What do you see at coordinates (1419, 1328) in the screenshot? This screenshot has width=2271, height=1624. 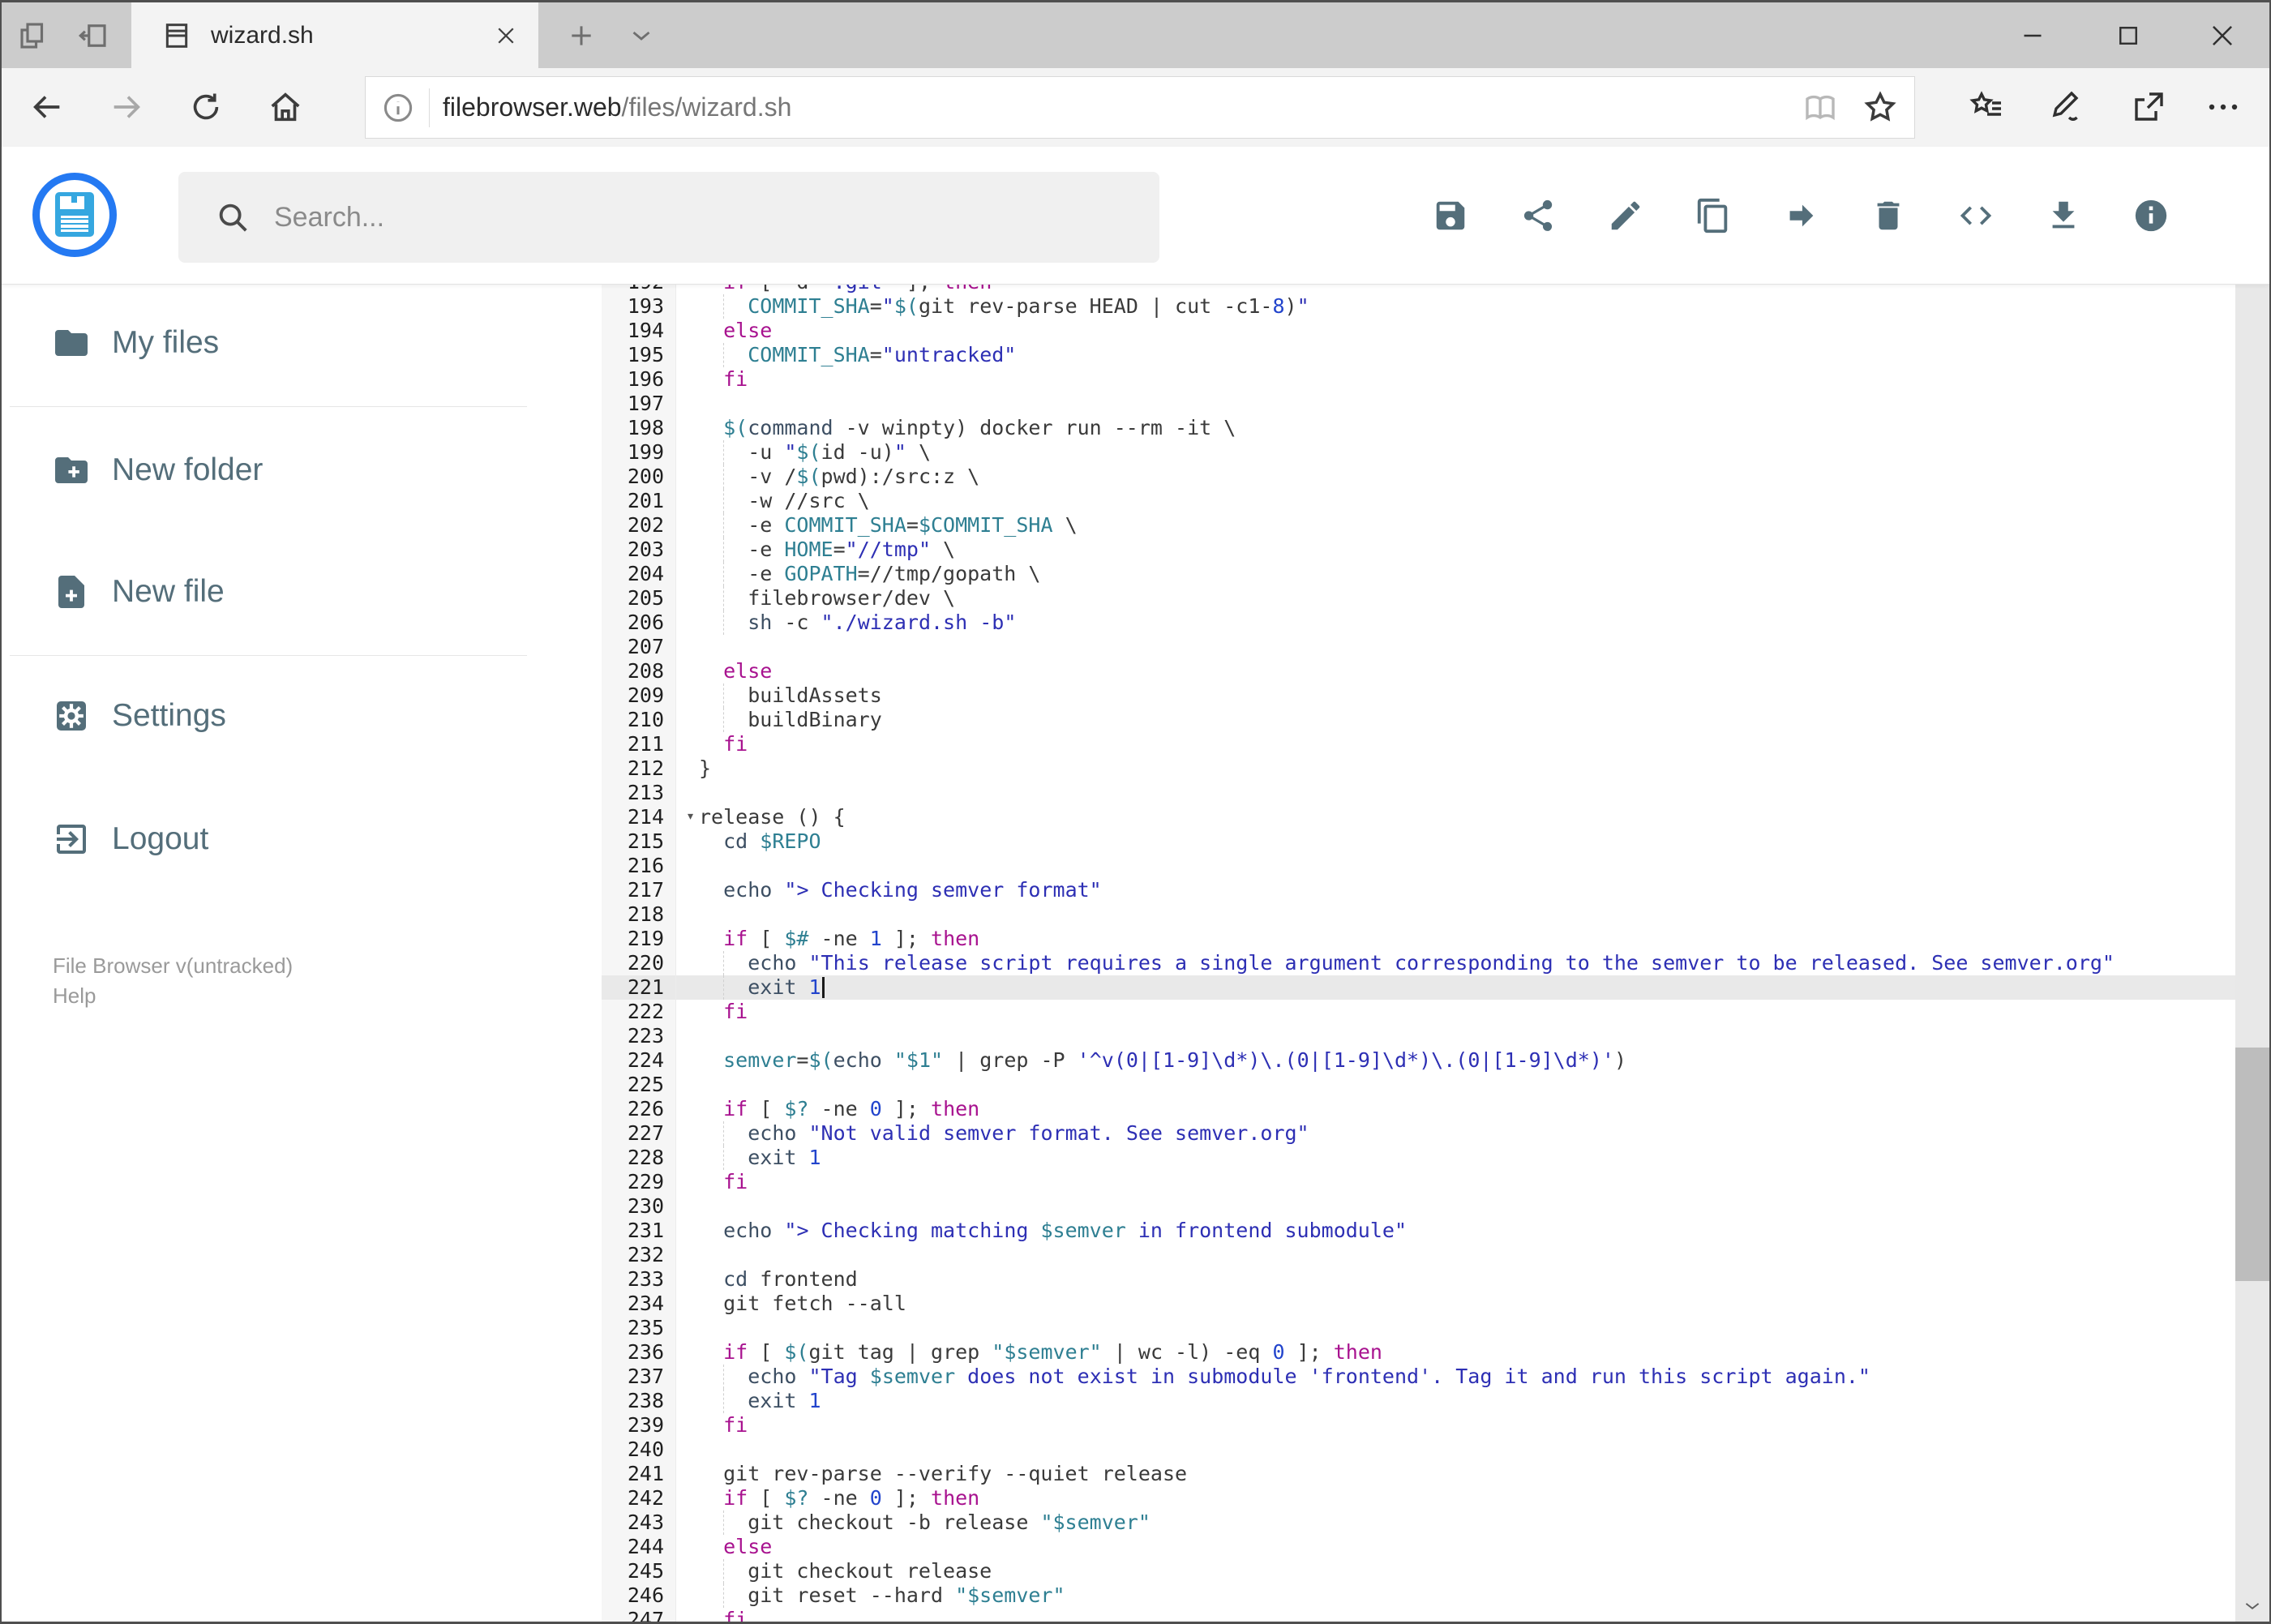 I see `code-line-235: 235` at bounding box center [1419, 1328].